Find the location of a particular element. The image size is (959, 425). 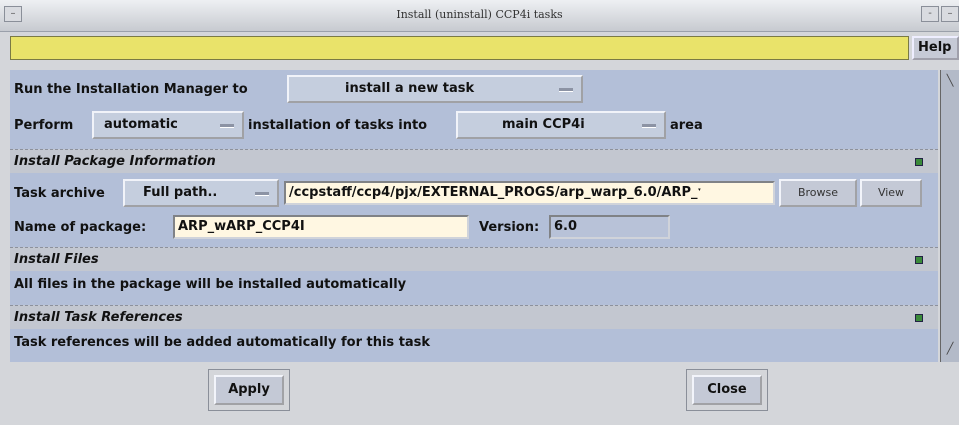

maximize-icon: – is located at coordinates (950, 13).